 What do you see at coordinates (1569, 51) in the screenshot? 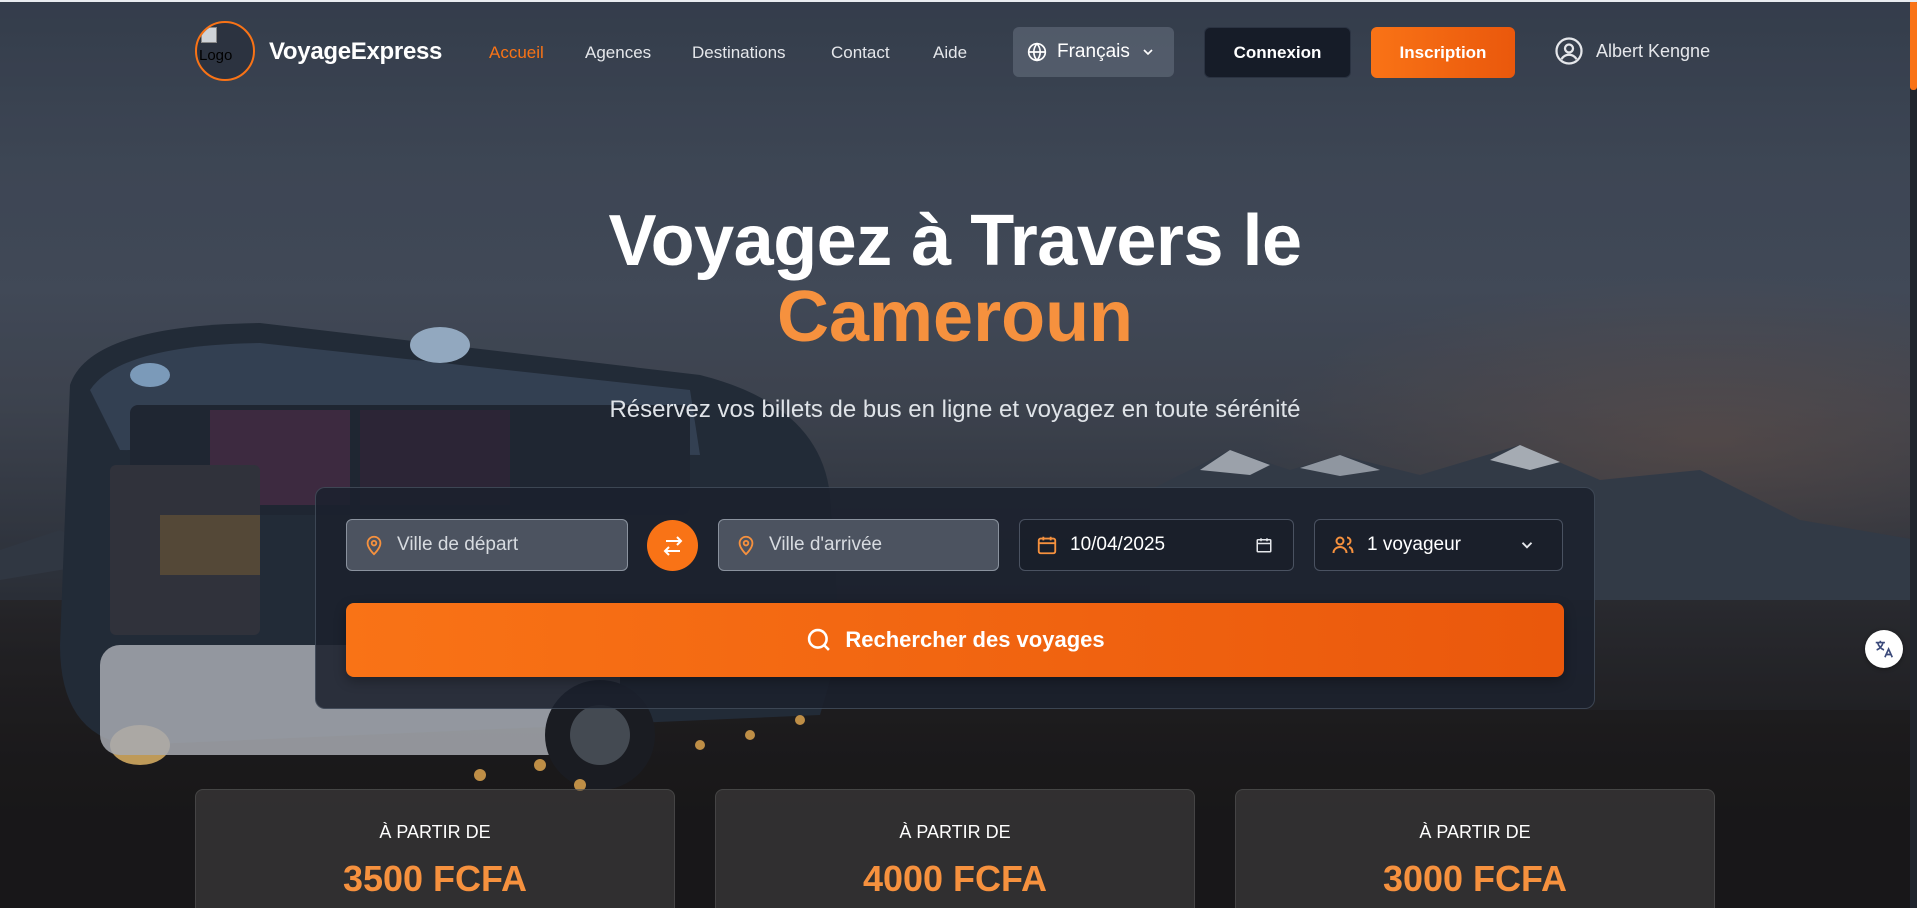
I see `user-circle-icon` at bounding box center [1569, 51].